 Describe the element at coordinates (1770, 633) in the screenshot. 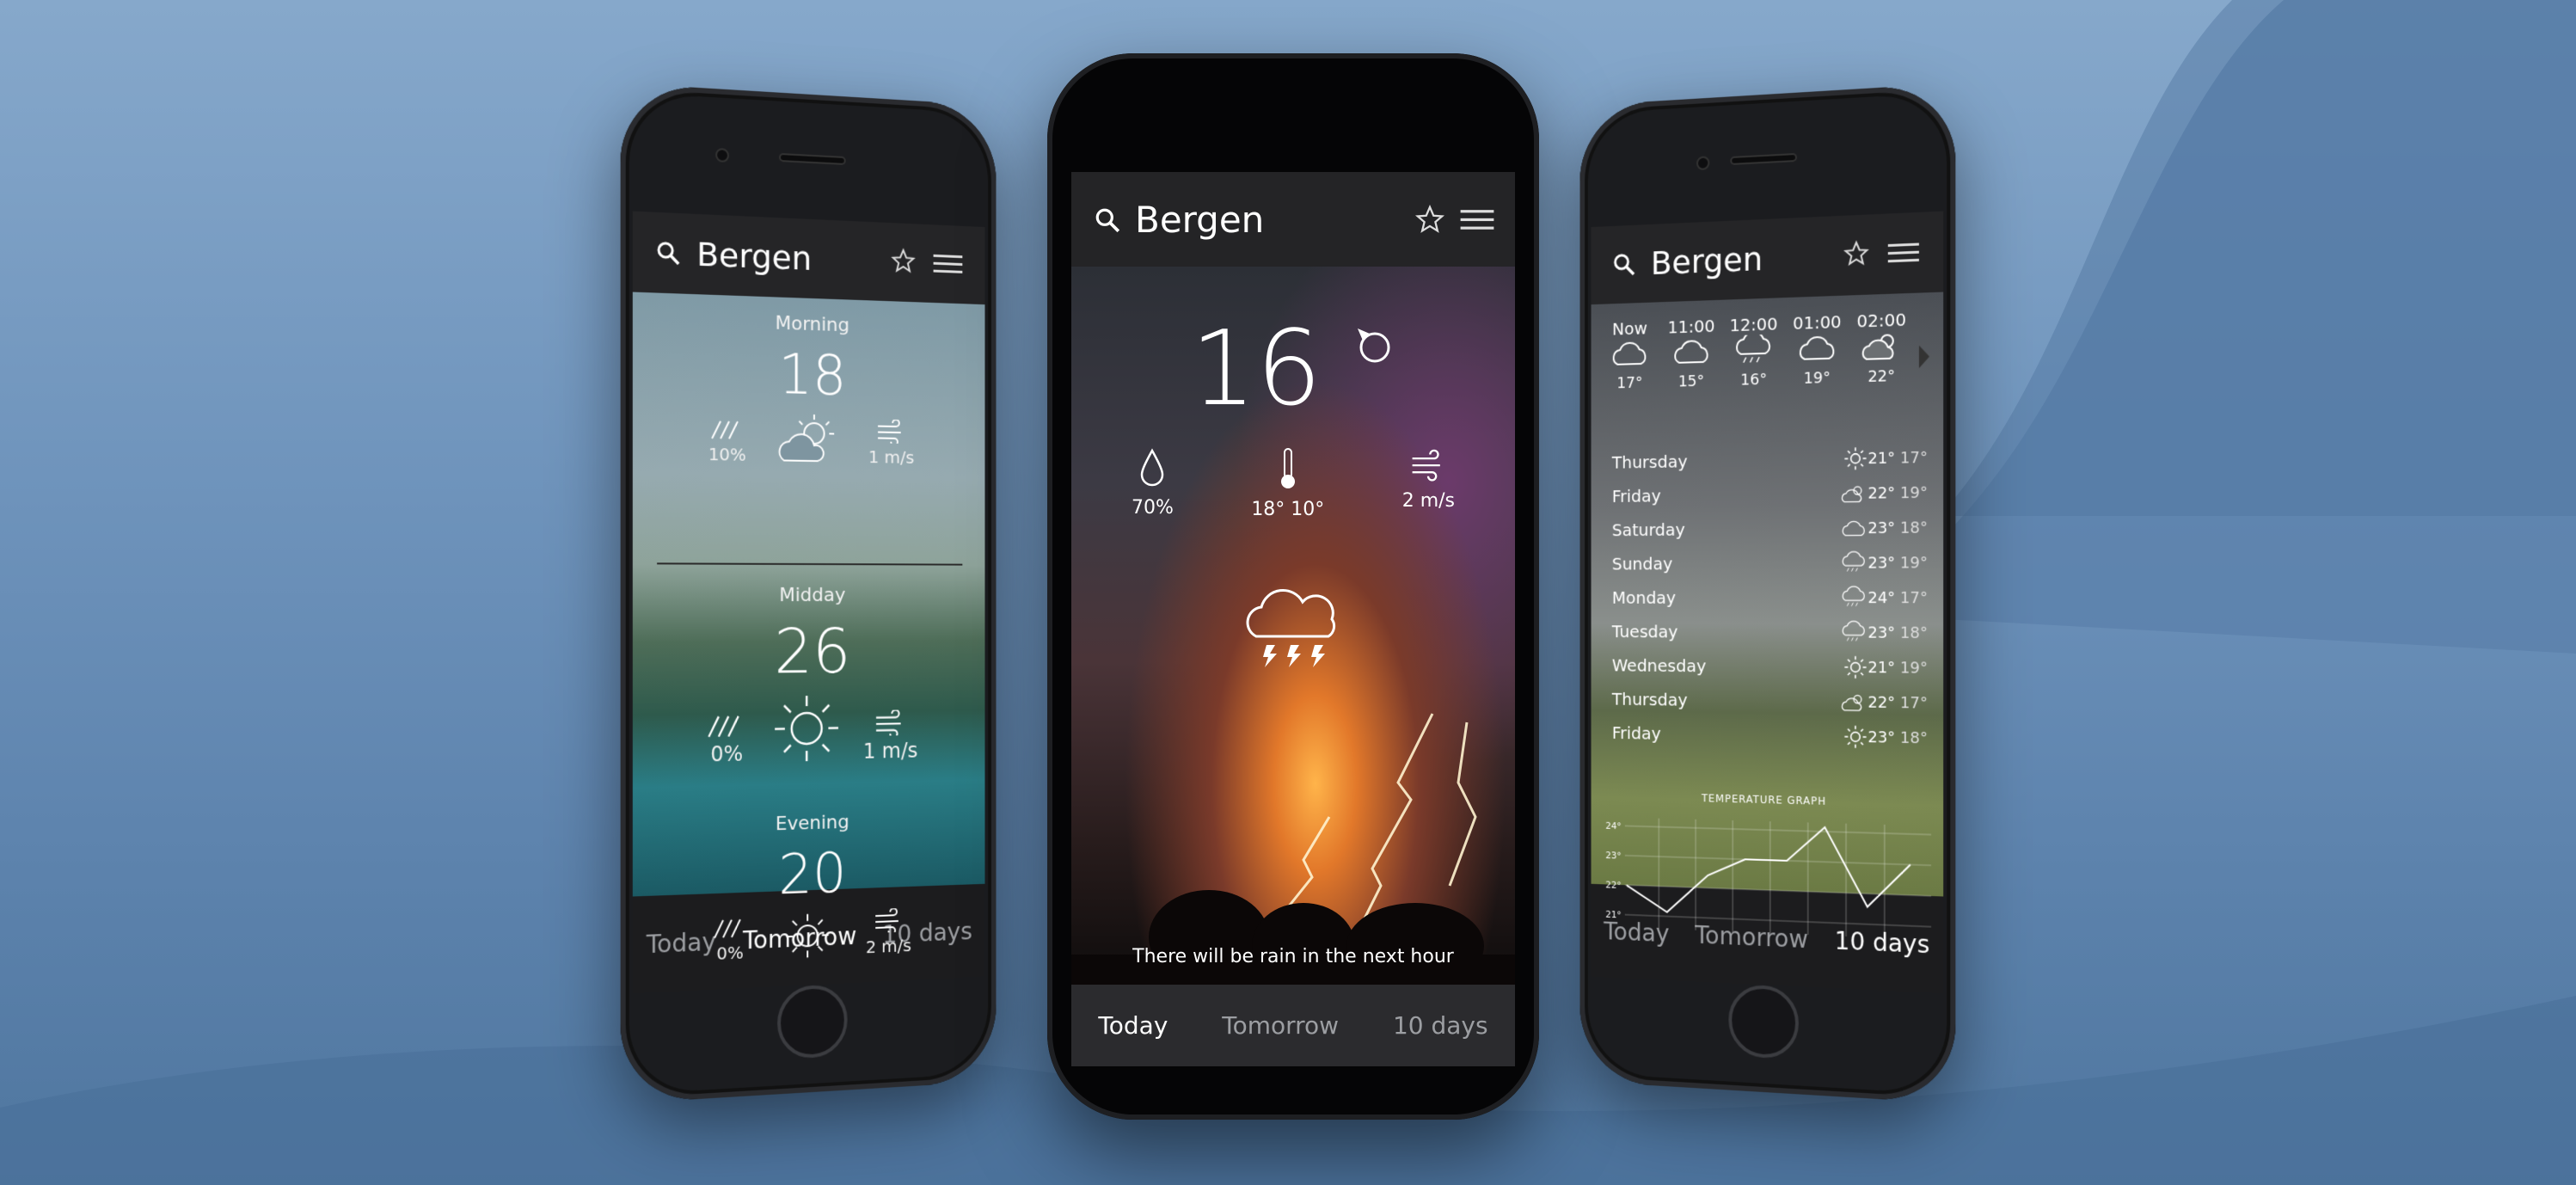

I see `list-item: Tuesday 23° 18°` at that location.